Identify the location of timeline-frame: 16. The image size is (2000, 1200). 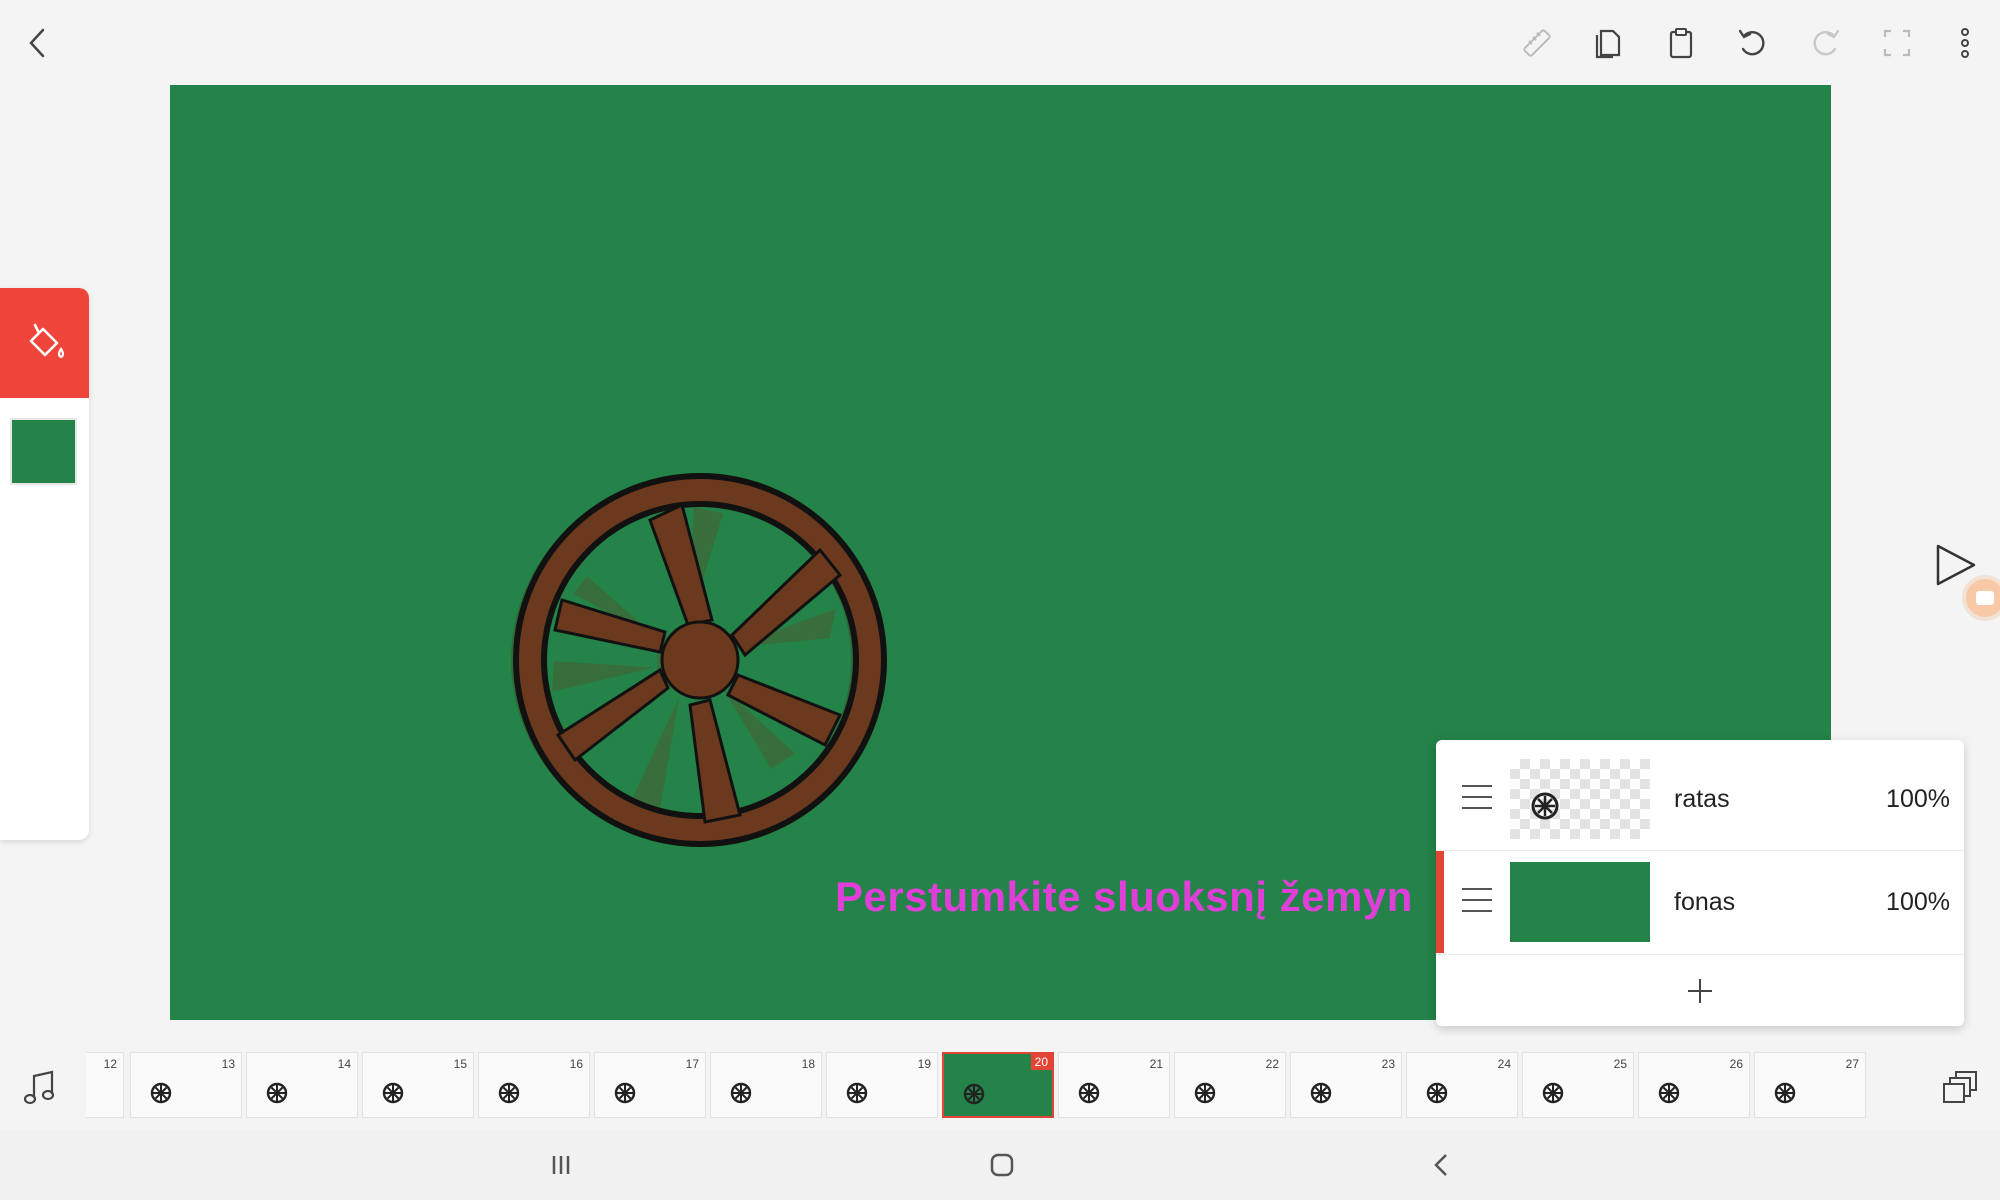
(534, 1085).